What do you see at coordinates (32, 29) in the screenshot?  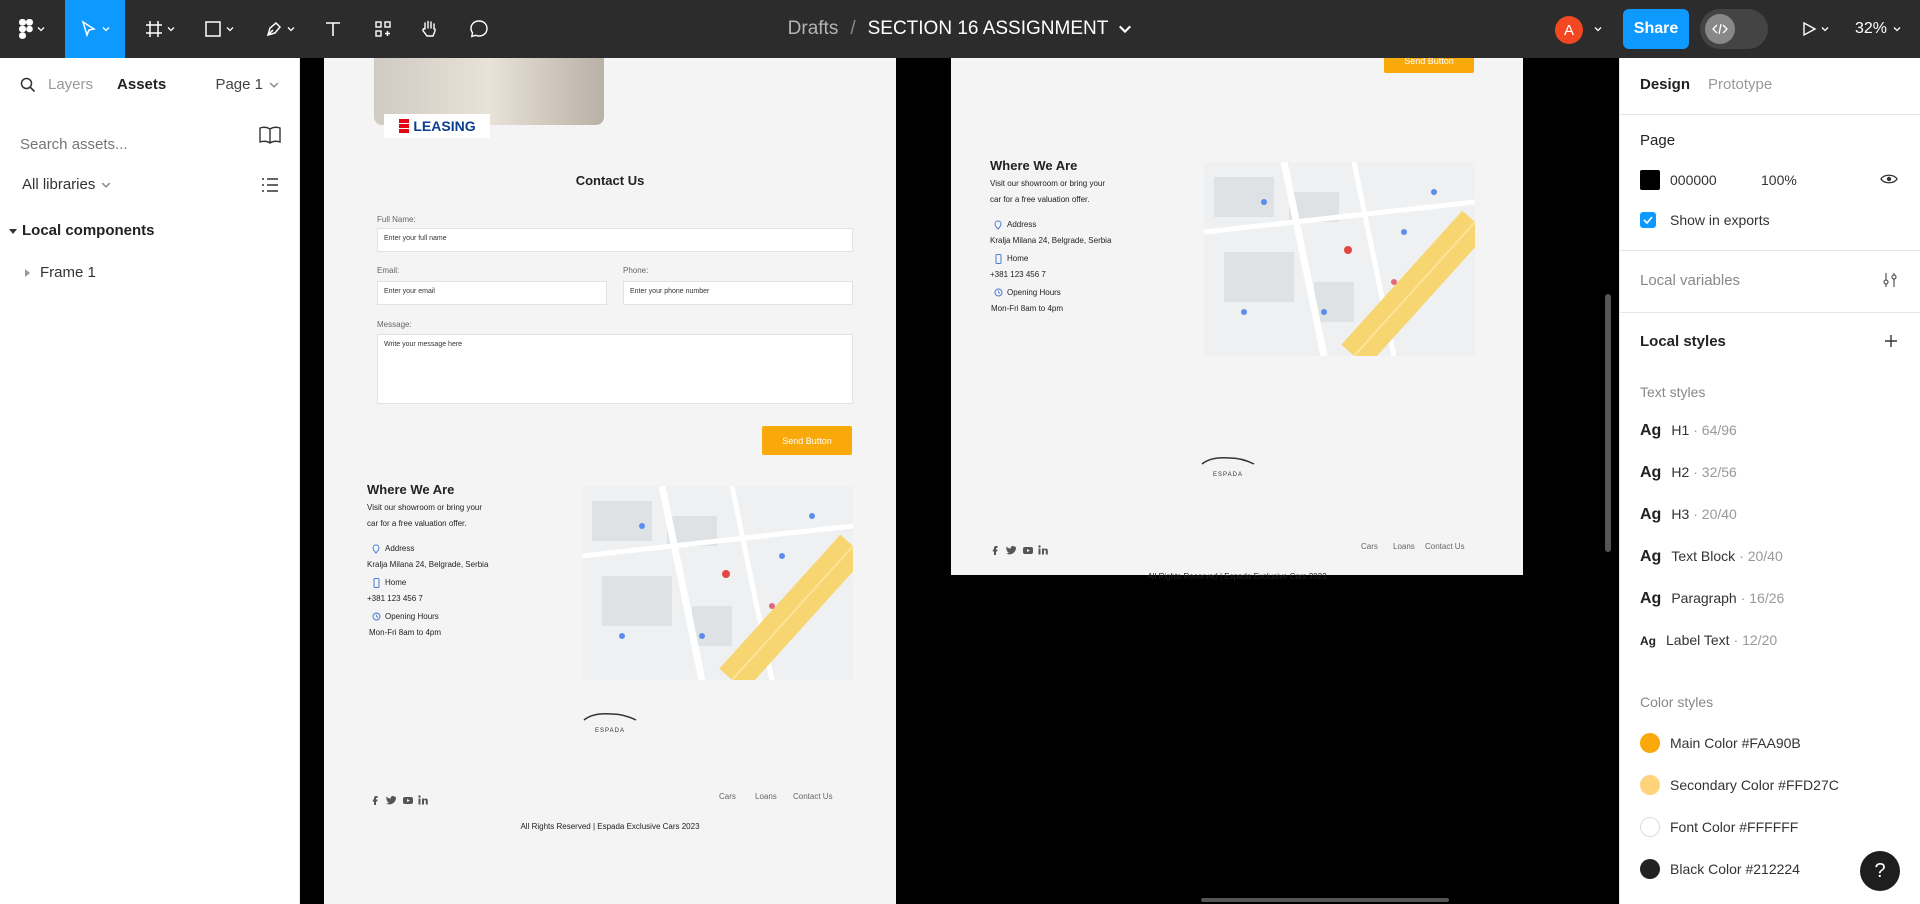 I see `main-menu-button` at bounding box center [32, 29].